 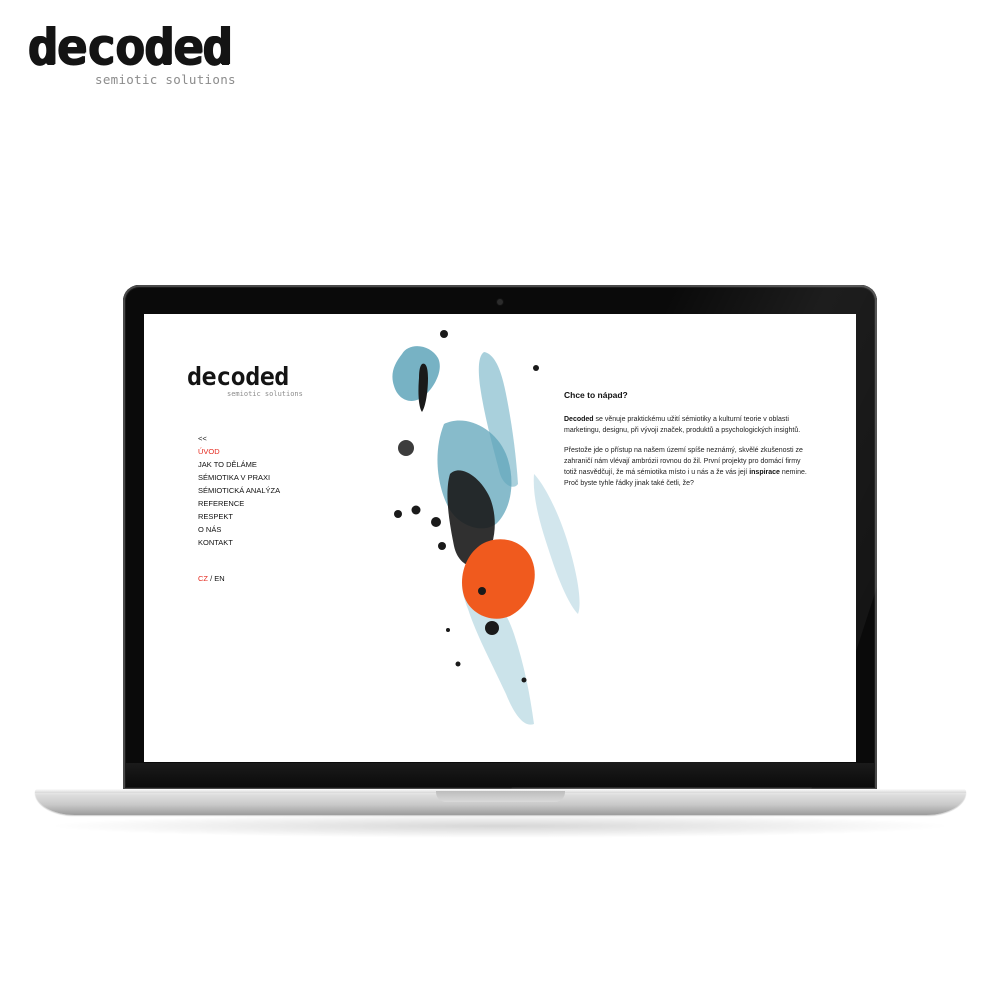 I want to click on site-logo: decoded semiotic solutions, so click(x=257, y=386).